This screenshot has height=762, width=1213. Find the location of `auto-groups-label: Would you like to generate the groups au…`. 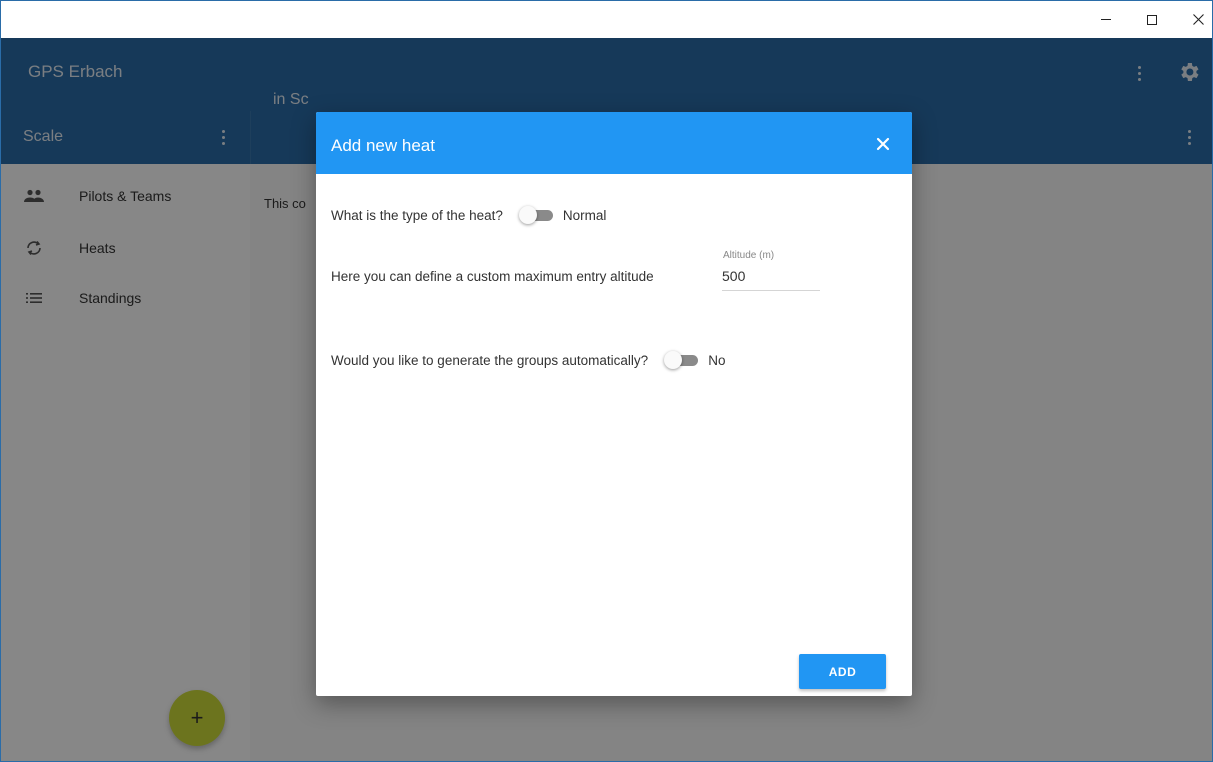

auto-groups-label: Would you like to generate the groups au… is located at coordinates (490, 360).